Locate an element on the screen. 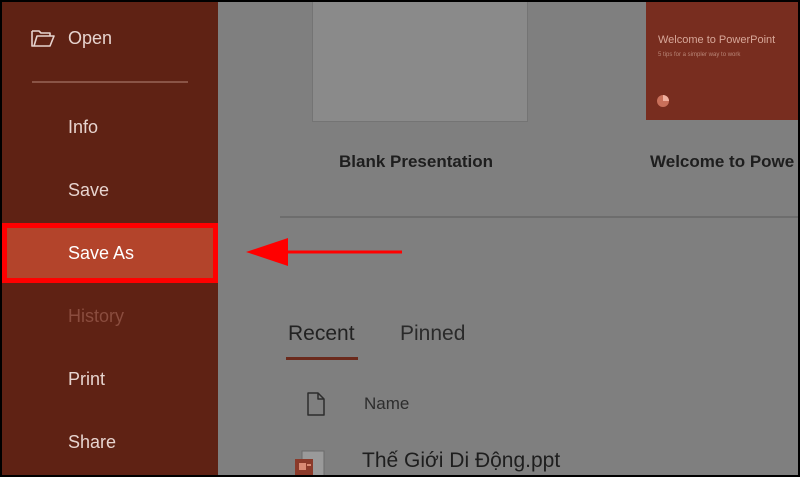 This screenshot has height=477, width=800. welcome-template-label: Welcome to Powe is located at coordinates (722, 162).